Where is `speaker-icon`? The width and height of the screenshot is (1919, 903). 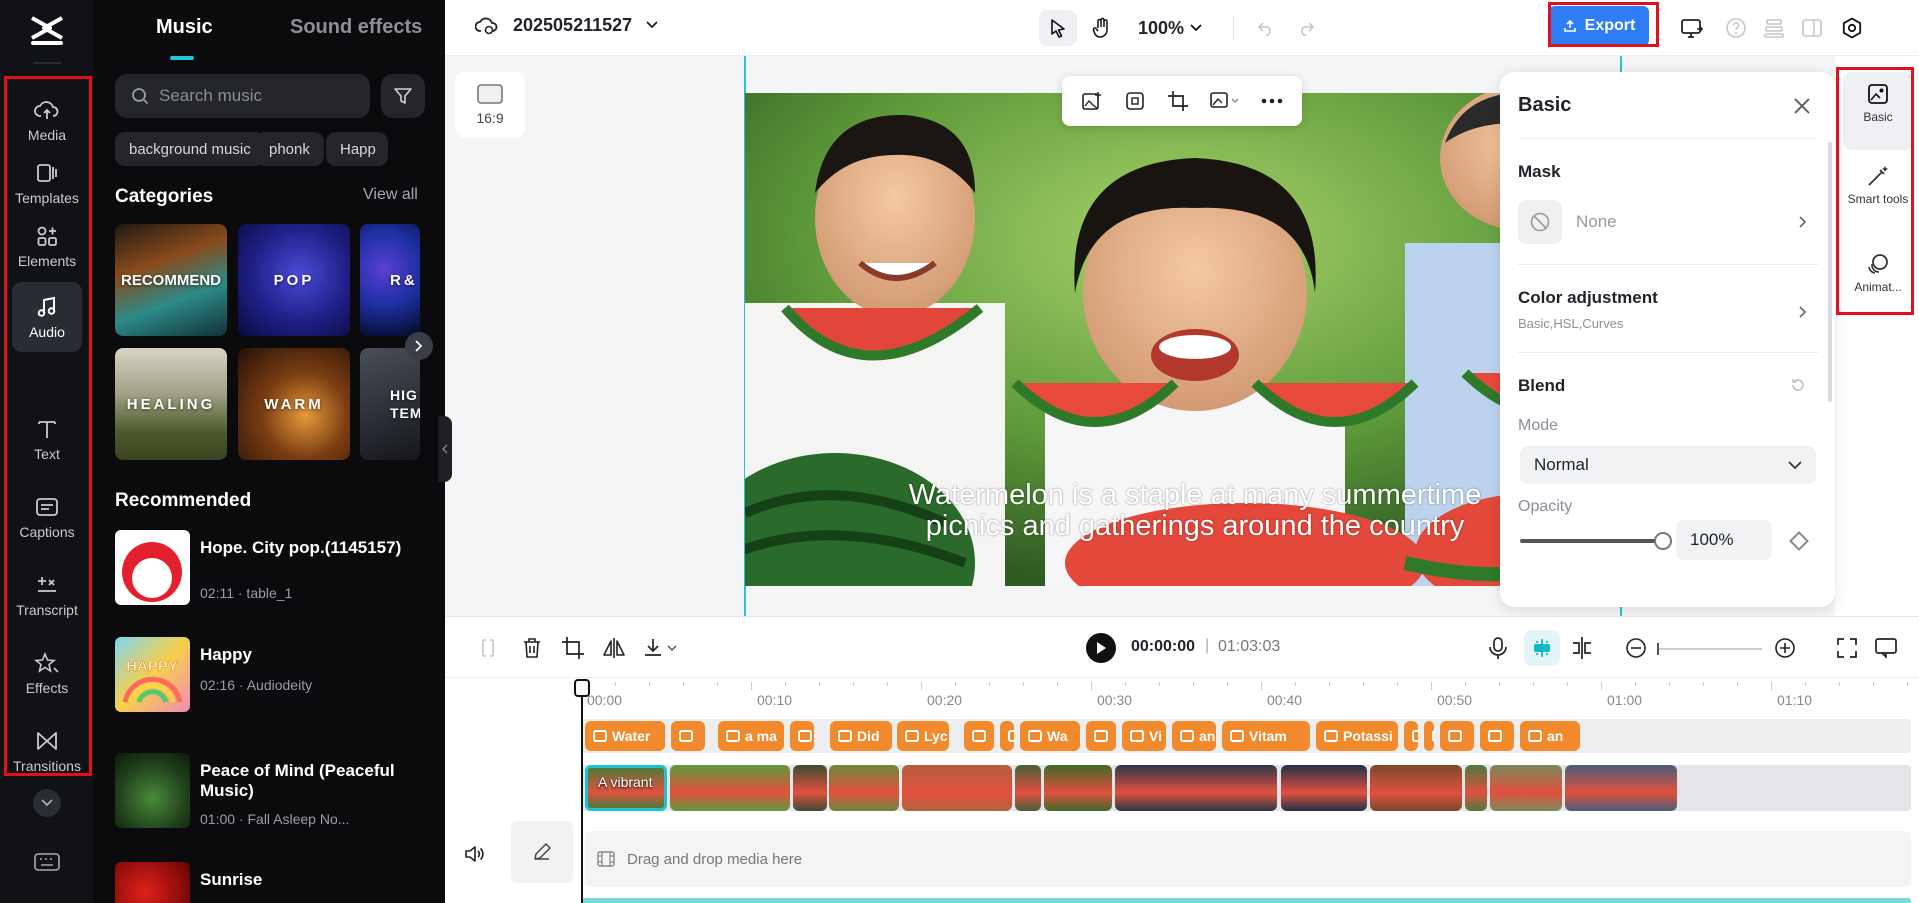 speaker-icon is located at coordinates (475, 854).